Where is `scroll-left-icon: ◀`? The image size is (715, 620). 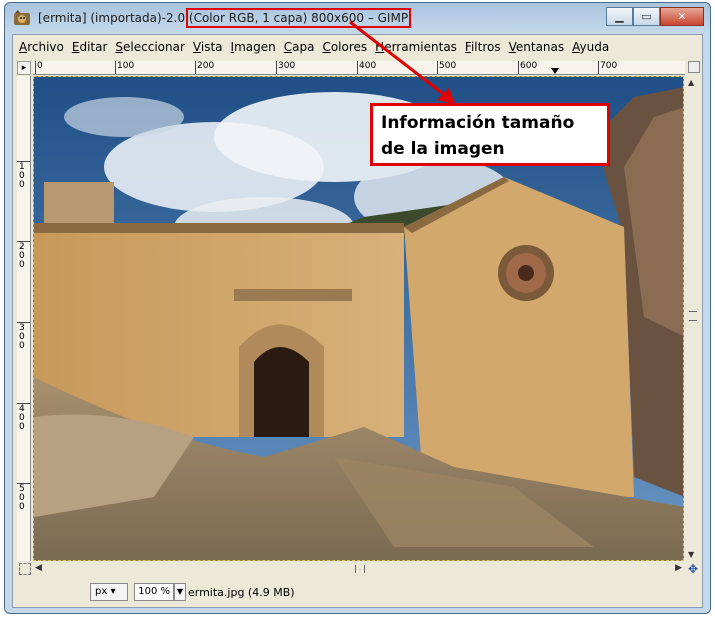
scroll-left-icon: ◀ is located at coordinates (38, 568).